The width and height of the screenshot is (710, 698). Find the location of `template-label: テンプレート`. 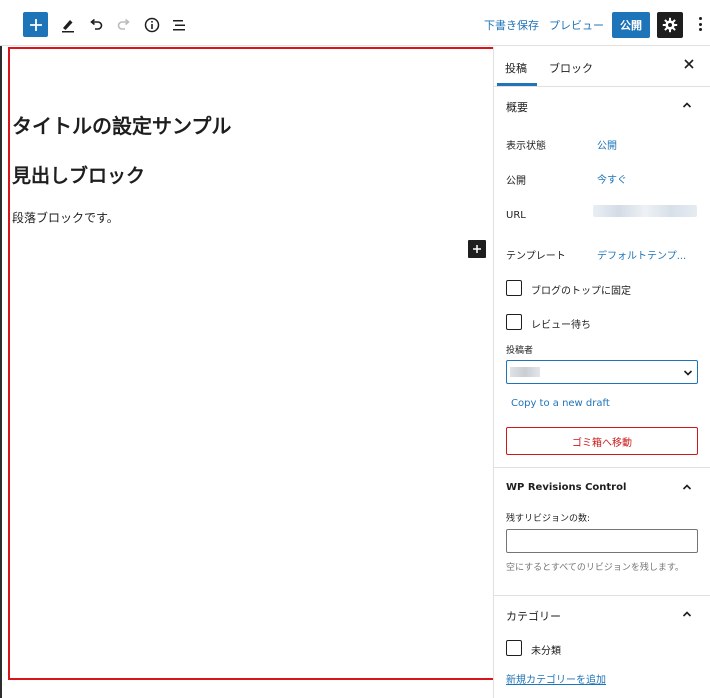

template-label: テンプレート is located at coordinates (536, 256).